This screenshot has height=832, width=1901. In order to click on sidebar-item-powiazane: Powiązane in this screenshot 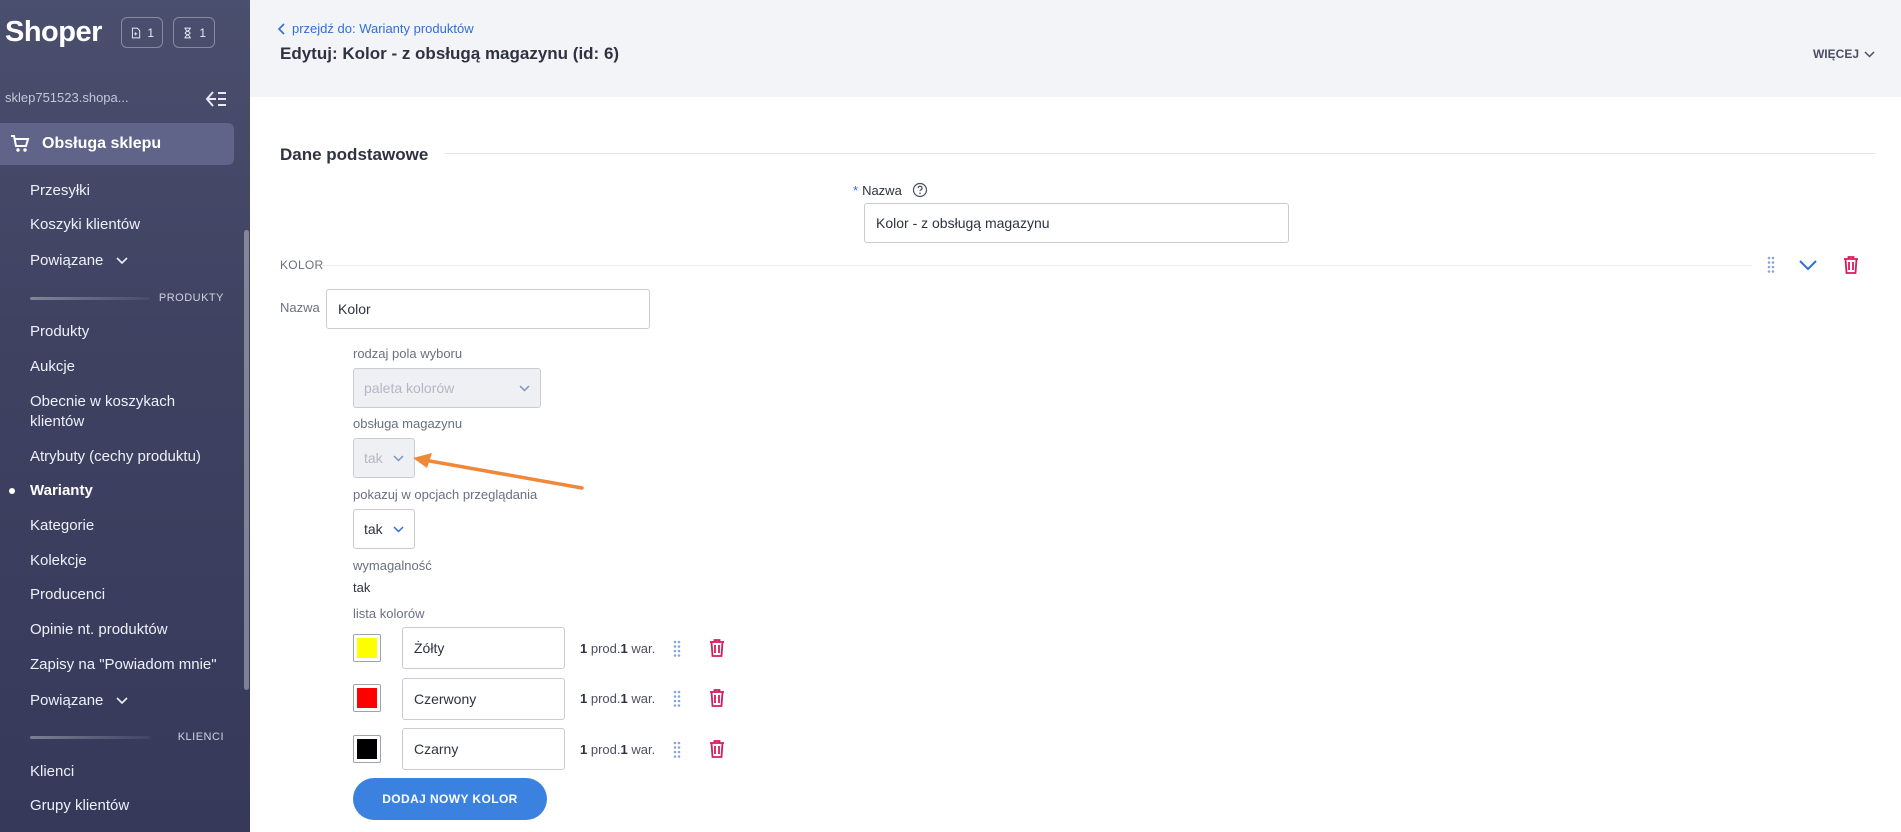, I will do `click(79, 261)`.